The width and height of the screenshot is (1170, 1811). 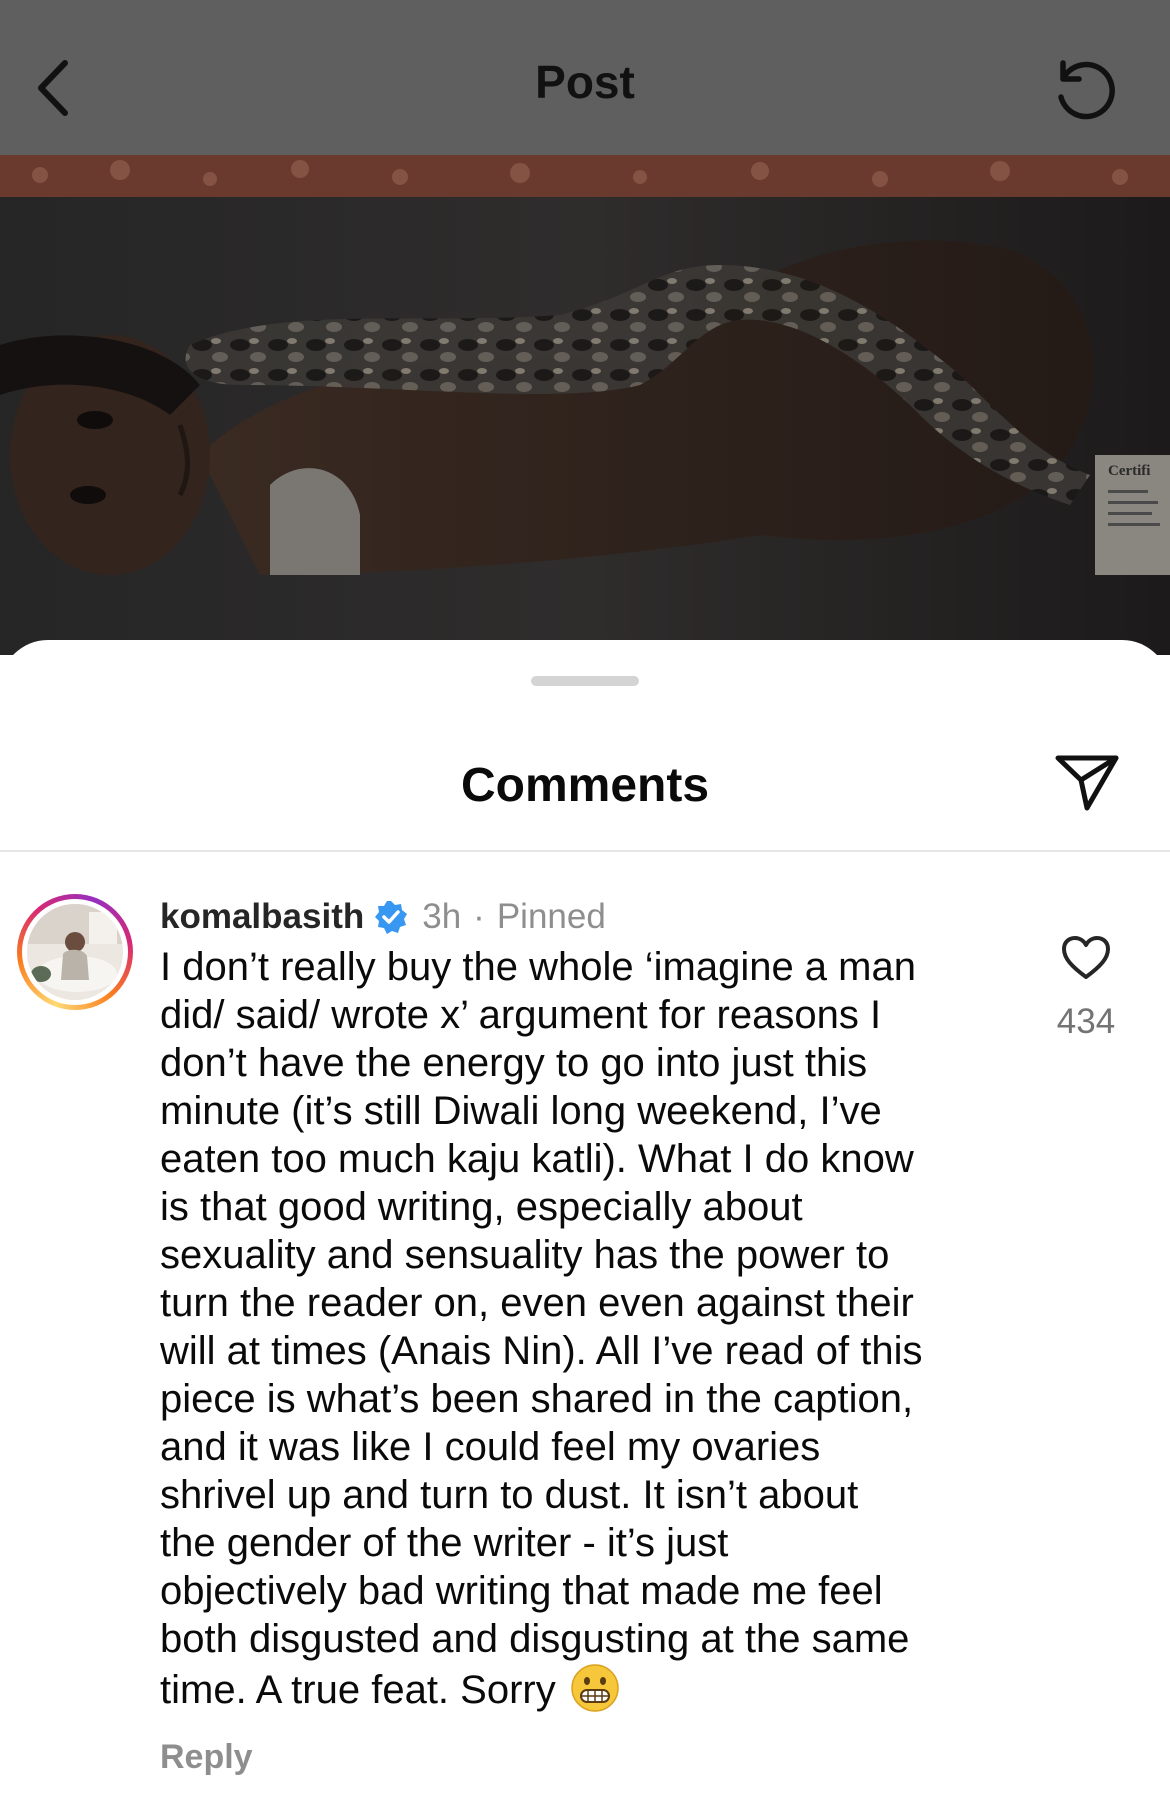 I want to click on sheet-drag-handle, so click(x=585, y=681).